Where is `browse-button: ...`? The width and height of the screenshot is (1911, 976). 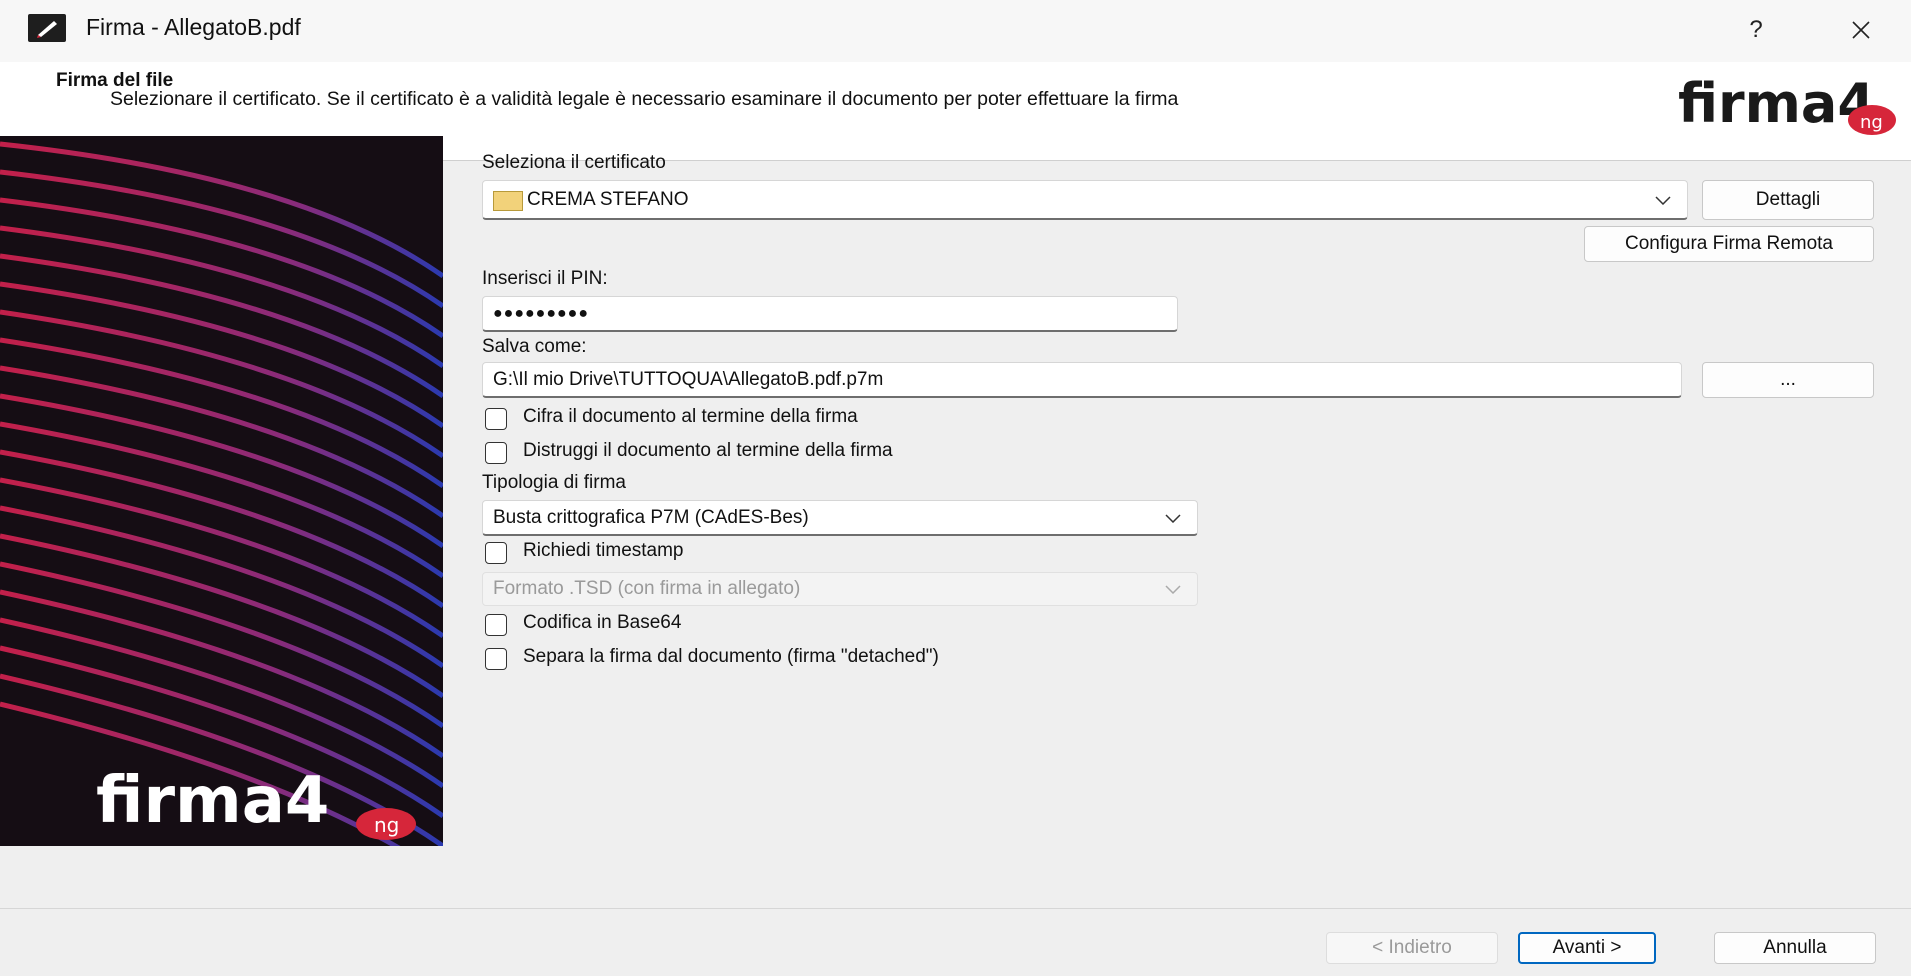
browse-button: ... is located at coordinates (1788, 380).